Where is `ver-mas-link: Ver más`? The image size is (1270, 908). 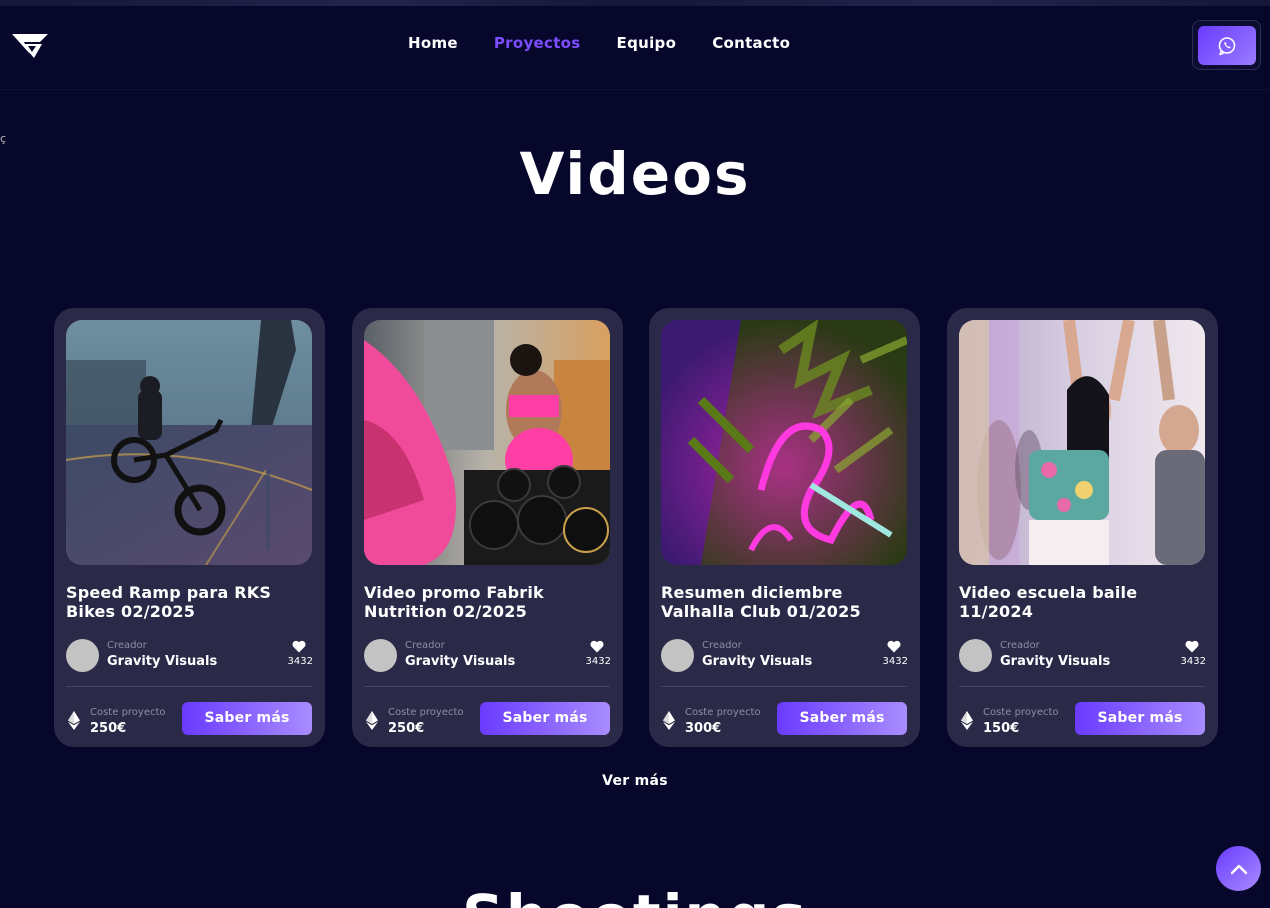
ver-mas-link: Ver más is located at coordinates (635, 781).